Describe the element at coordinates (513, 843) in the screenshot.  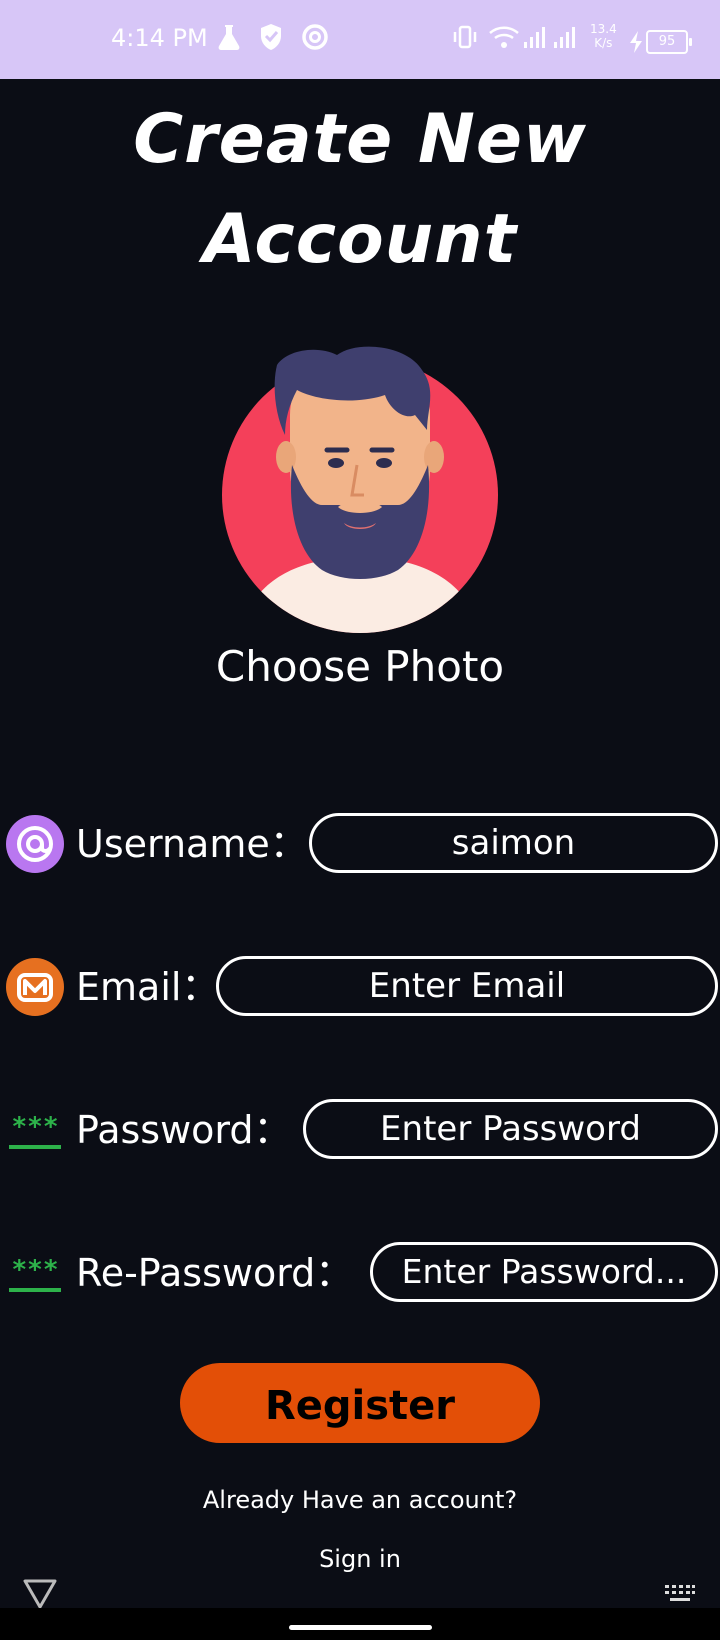
I see `username-input: saimon` at that location.